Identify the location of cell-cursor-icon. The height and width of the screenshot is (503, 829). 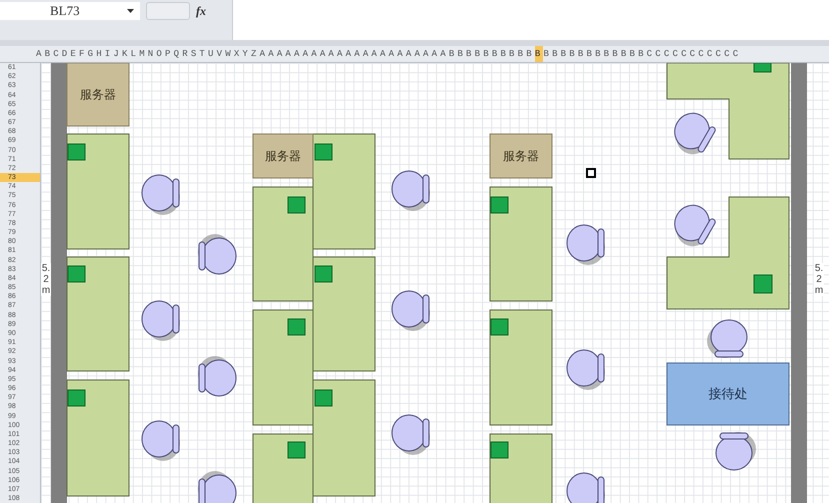
(591, 173).